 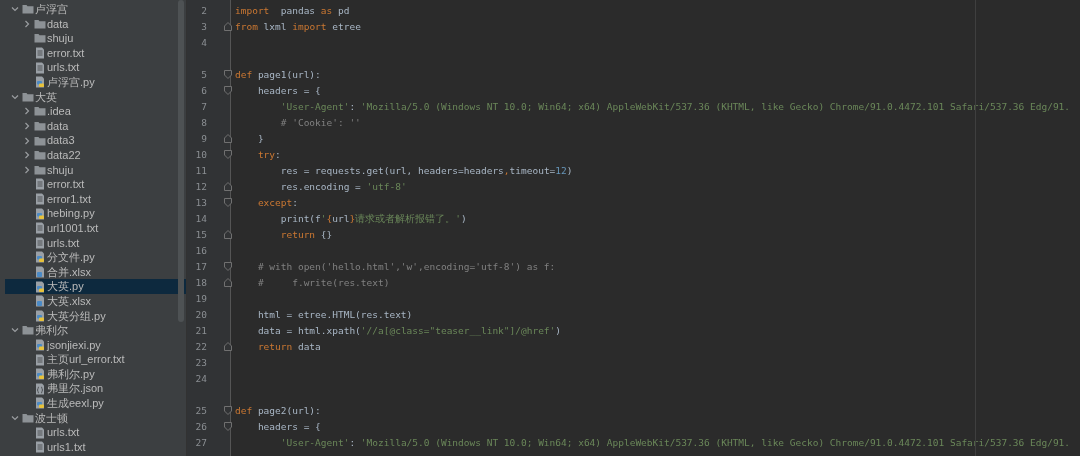 What do you see at coordinates (391, 171) in the screenshot?
I see `code-token: res = requests.get(url, headers=headers` at bounding box center [391, 171].